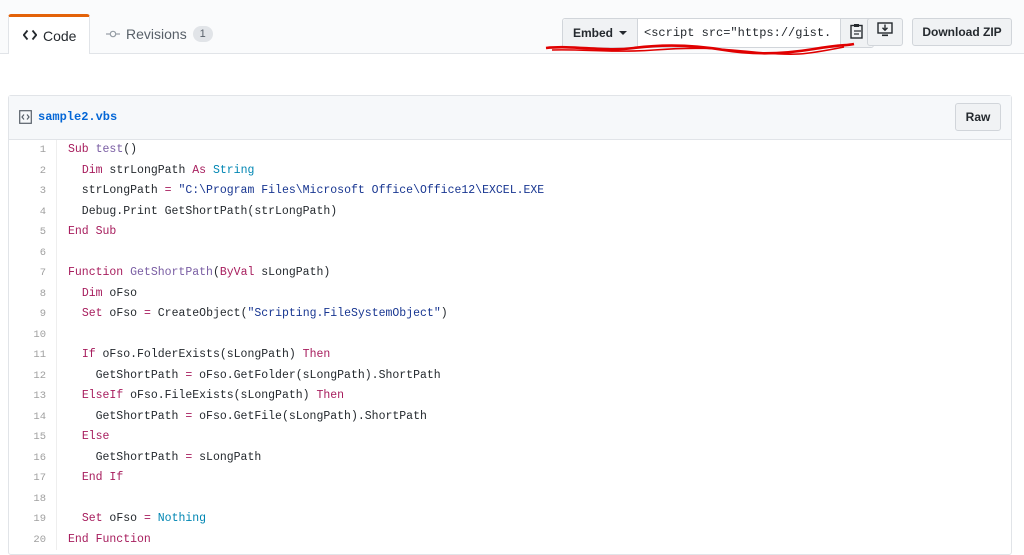 The height and width of the screenshot is (555, 1024). What do you see at coordinates (25, 119) in the screenshot?
I see `file-code-icon` at bounding box center [25, 119].